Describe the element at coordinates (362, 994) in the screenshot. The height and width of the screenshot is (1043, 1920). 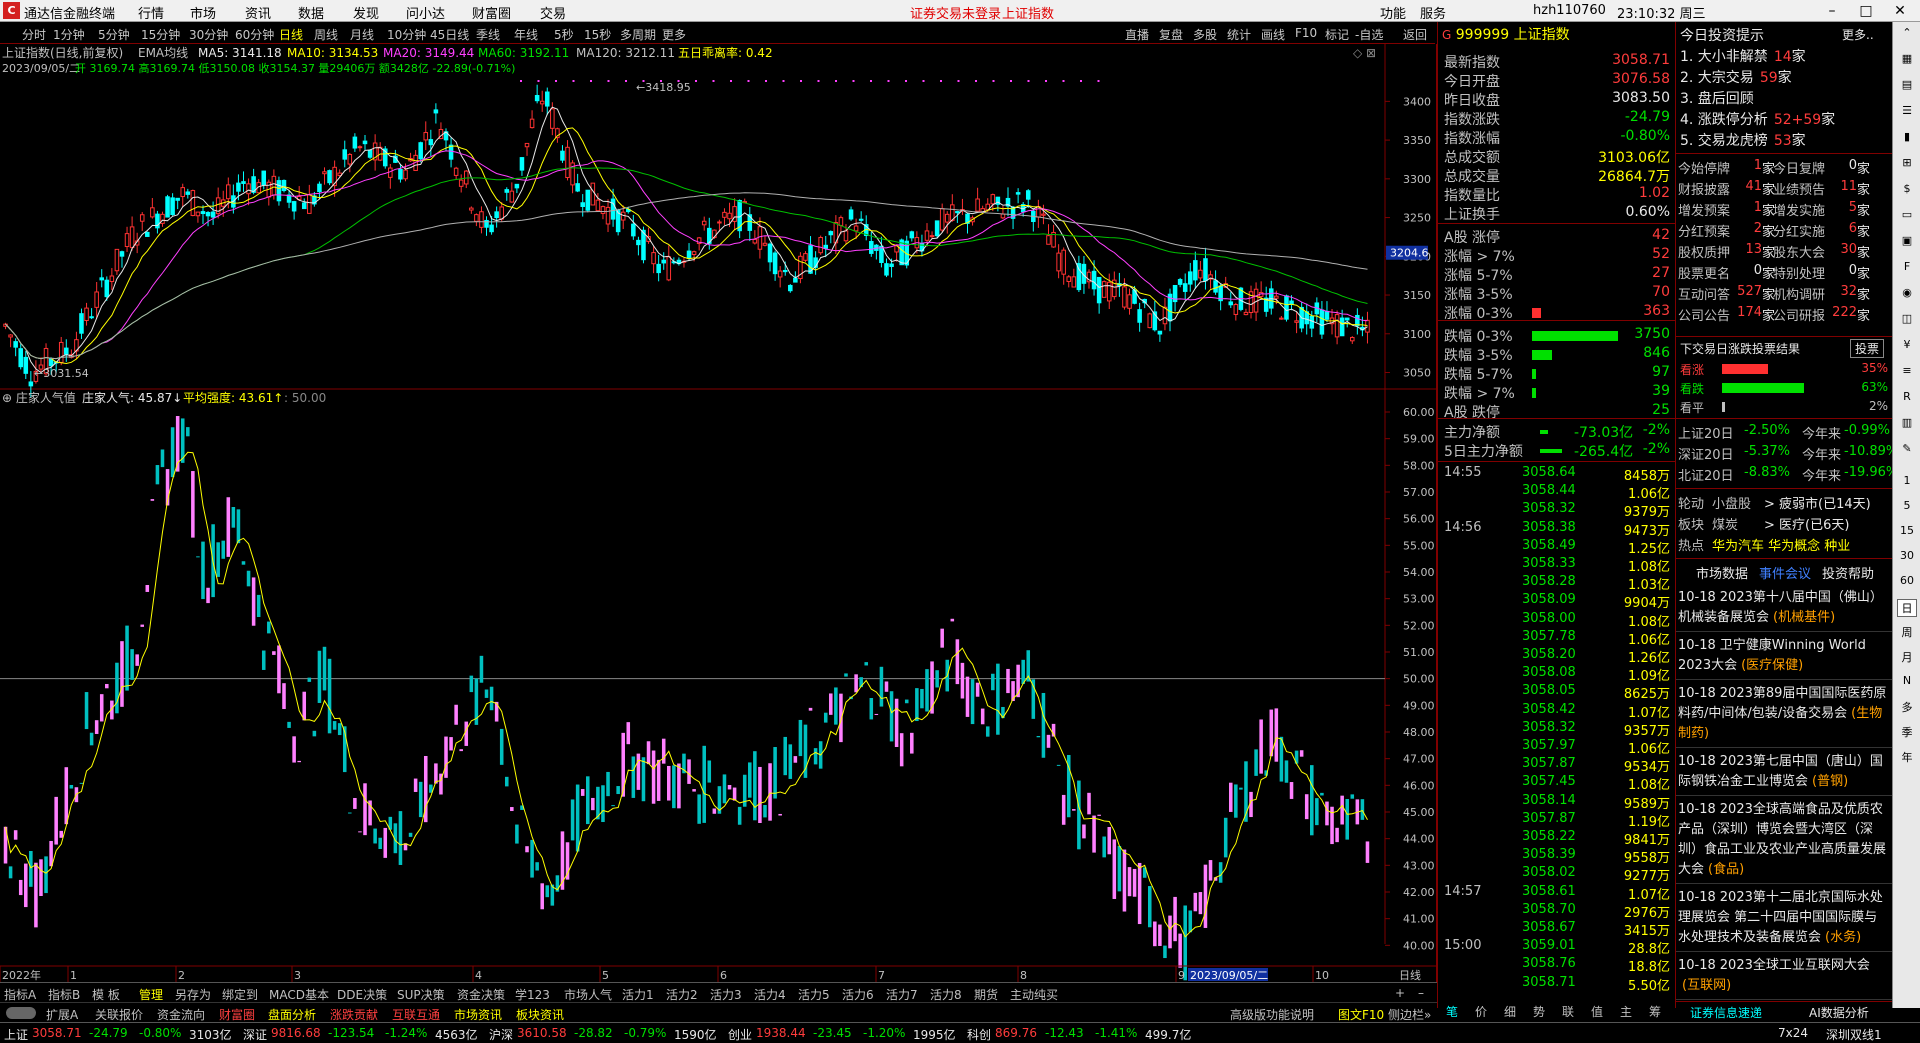
I see `ind-tab-7: DDE决策` at that location.